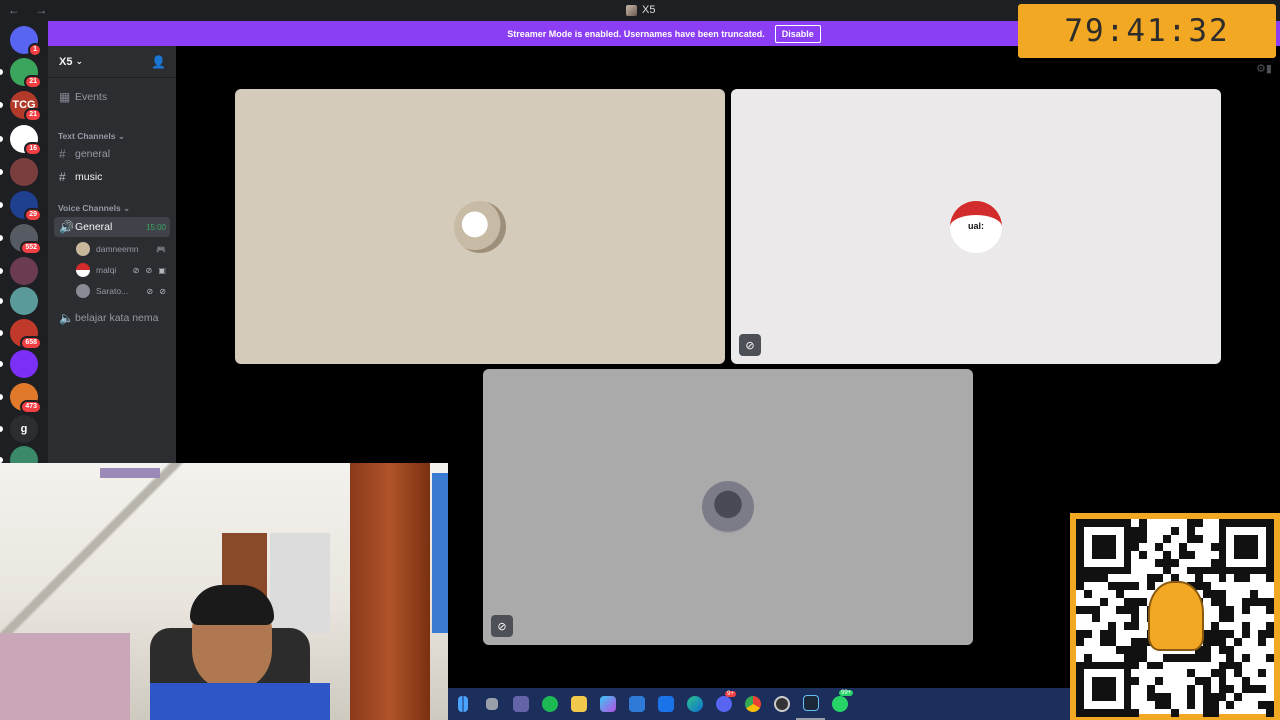  What do you see at coordinates (640, 10) in the screenshot?
I see `window-title: X5` at bounding box center [640, 10].